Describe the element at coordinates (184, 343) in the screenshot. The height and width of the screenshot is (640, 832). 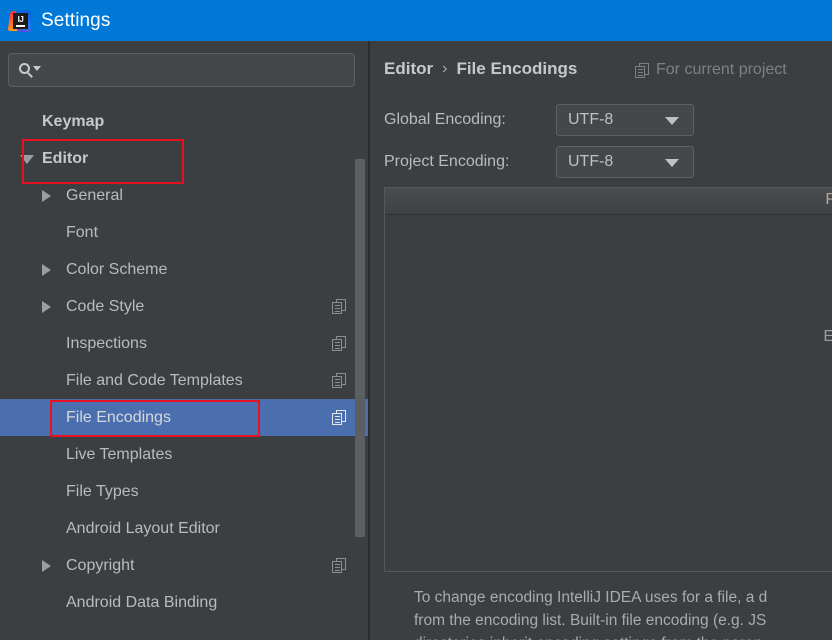
I see `sidebar-item-inspections: Inspections` at that location.